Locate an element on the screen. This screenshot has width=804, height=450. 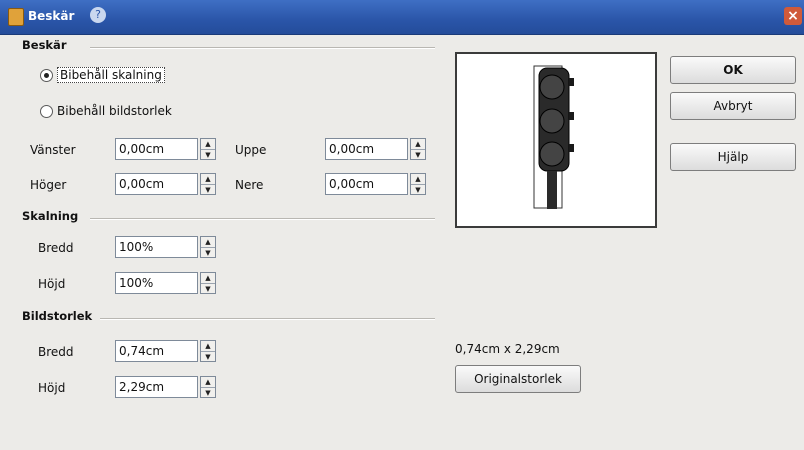
image-height-stepper: ▲ ▼ is located at coordinates (208, 387).